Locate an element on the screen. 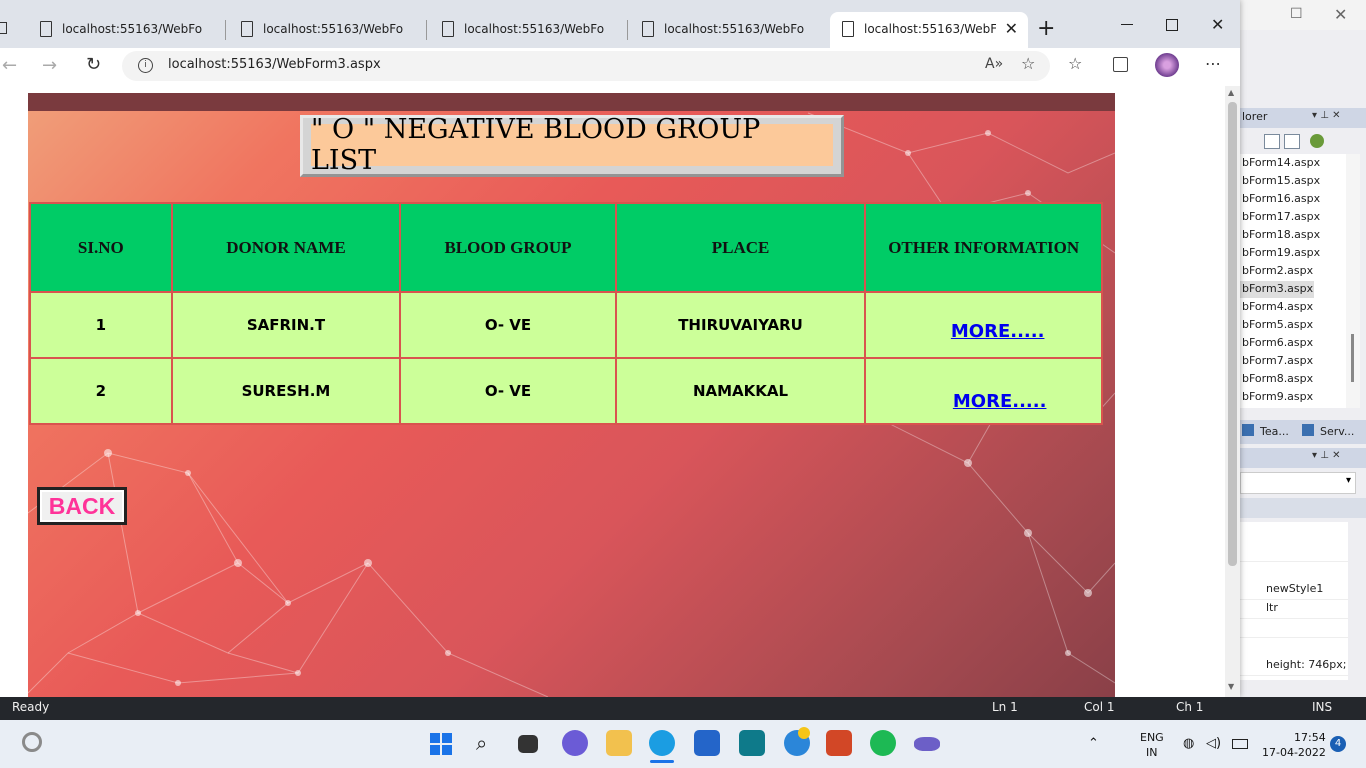  volume-icon: ◁) is located at coordinates (1213, 743).